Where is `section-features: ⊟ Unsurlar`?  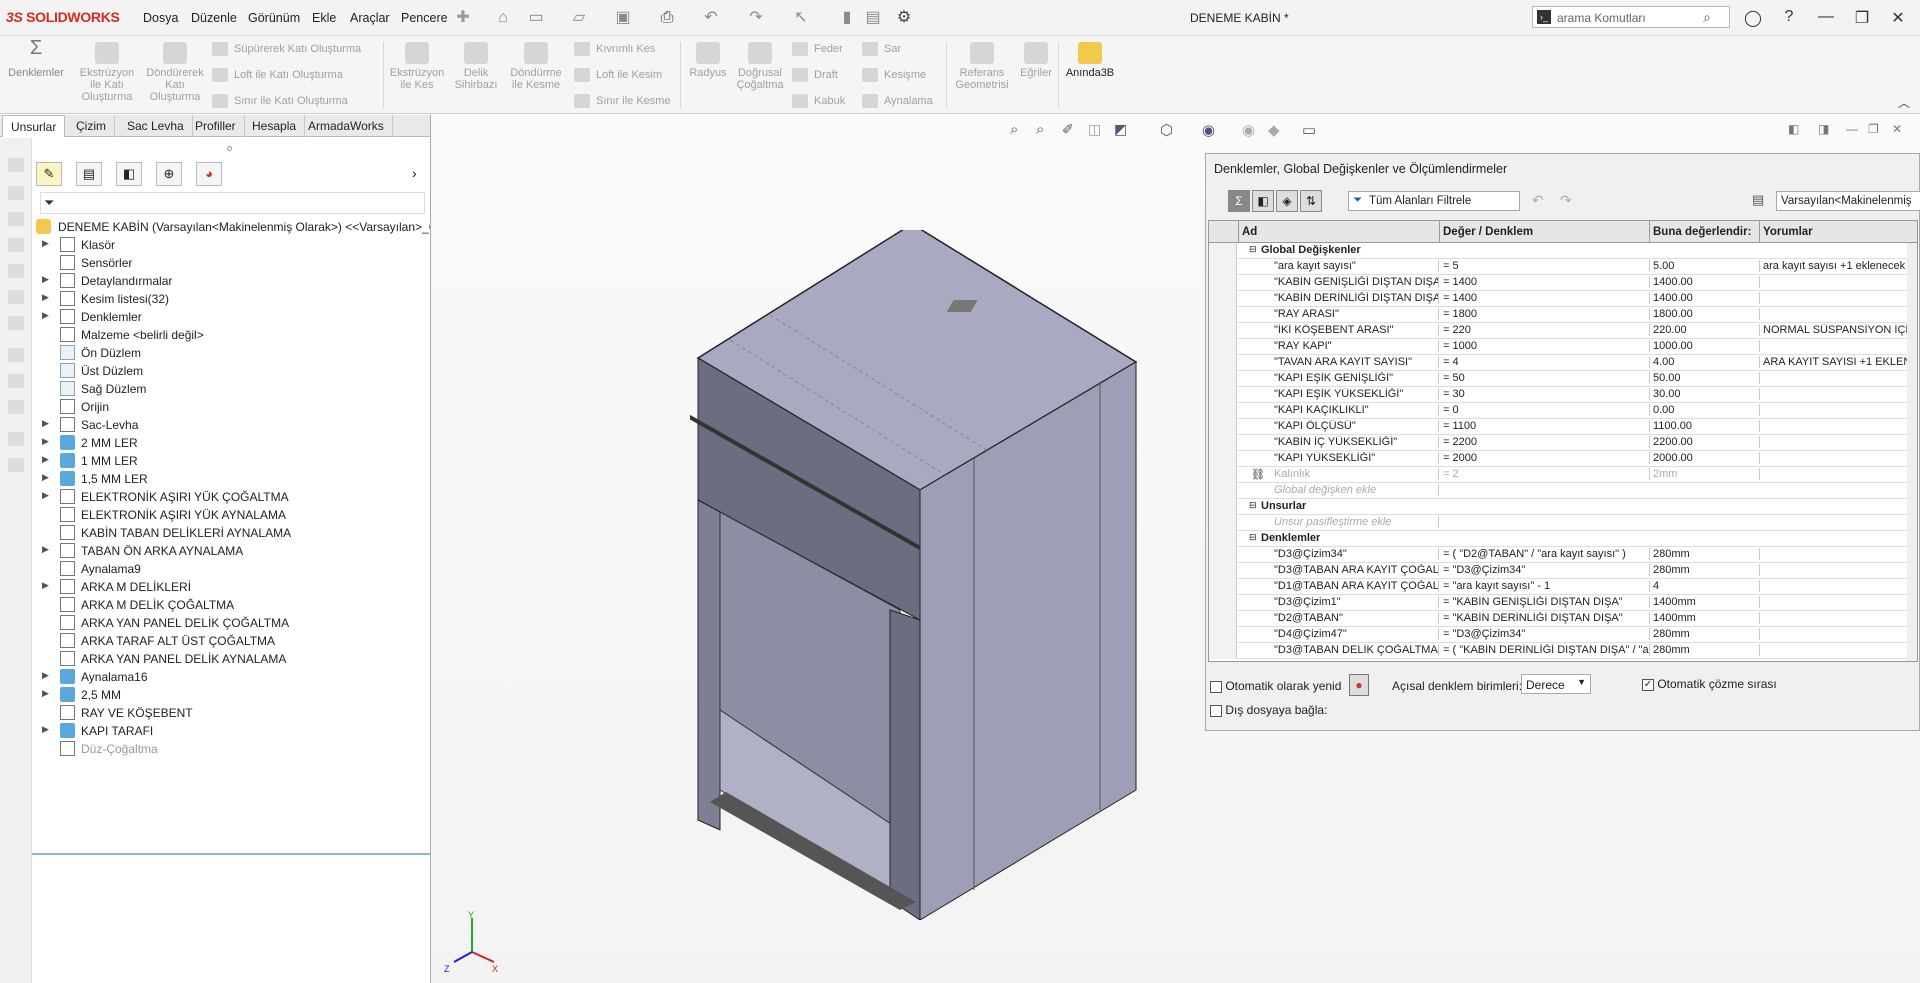
section-features: ⊟ Unsurlar is located at coordinates (1563, 507).